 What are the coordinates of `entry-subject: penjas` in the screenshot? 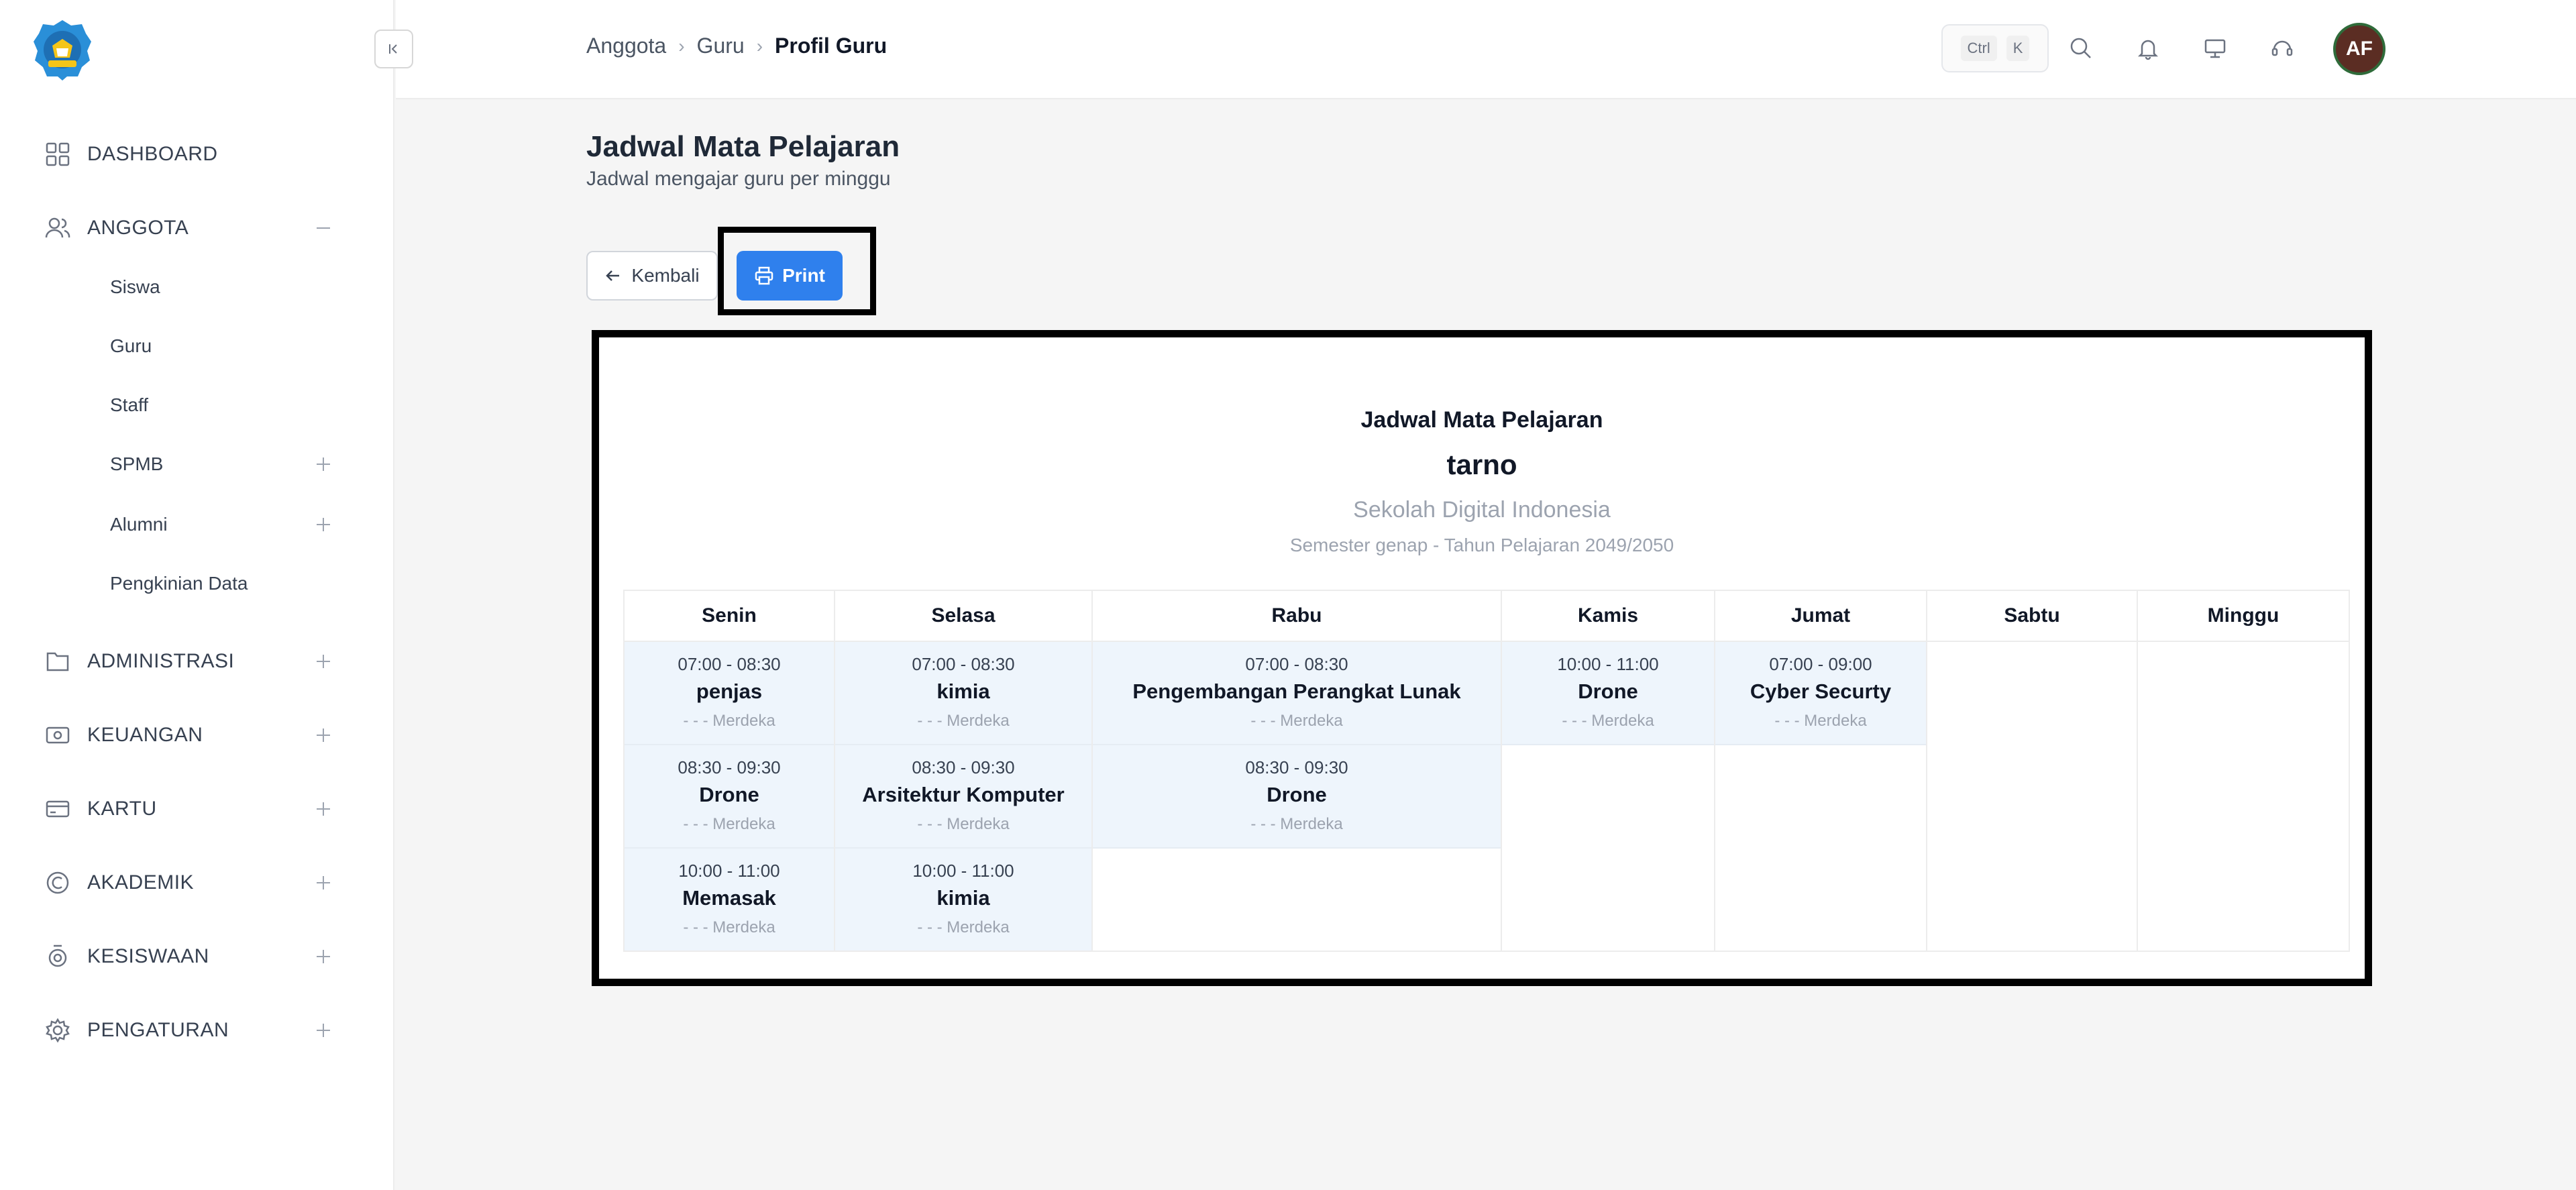 It's located at (729, 691).